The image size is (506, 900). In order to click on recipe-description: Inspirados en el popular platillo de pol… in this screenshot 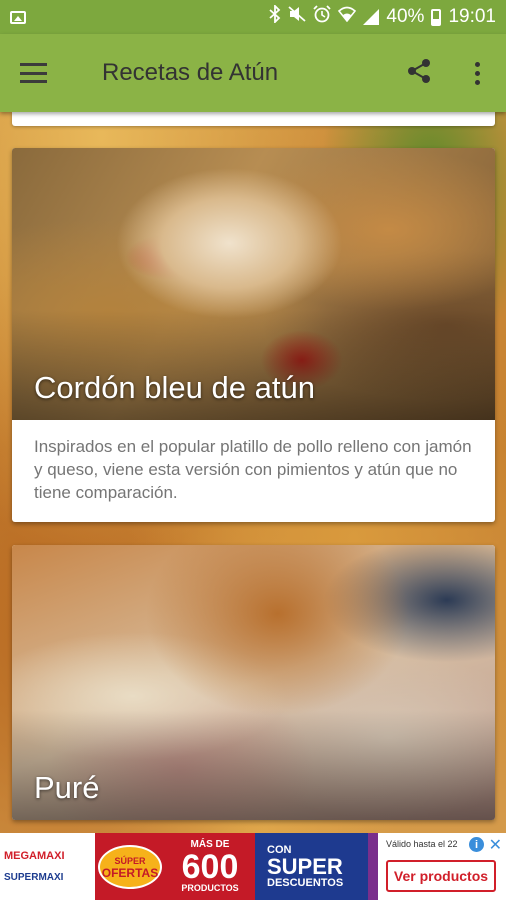, I will do `click(253, 469)`.